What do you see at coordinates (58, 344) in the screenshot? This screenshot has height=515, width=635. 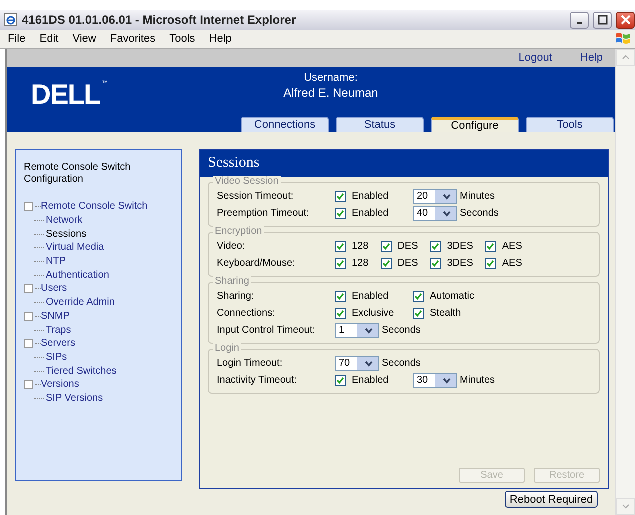 I see `tree-item: Servers` at bounding box center [58, 344].